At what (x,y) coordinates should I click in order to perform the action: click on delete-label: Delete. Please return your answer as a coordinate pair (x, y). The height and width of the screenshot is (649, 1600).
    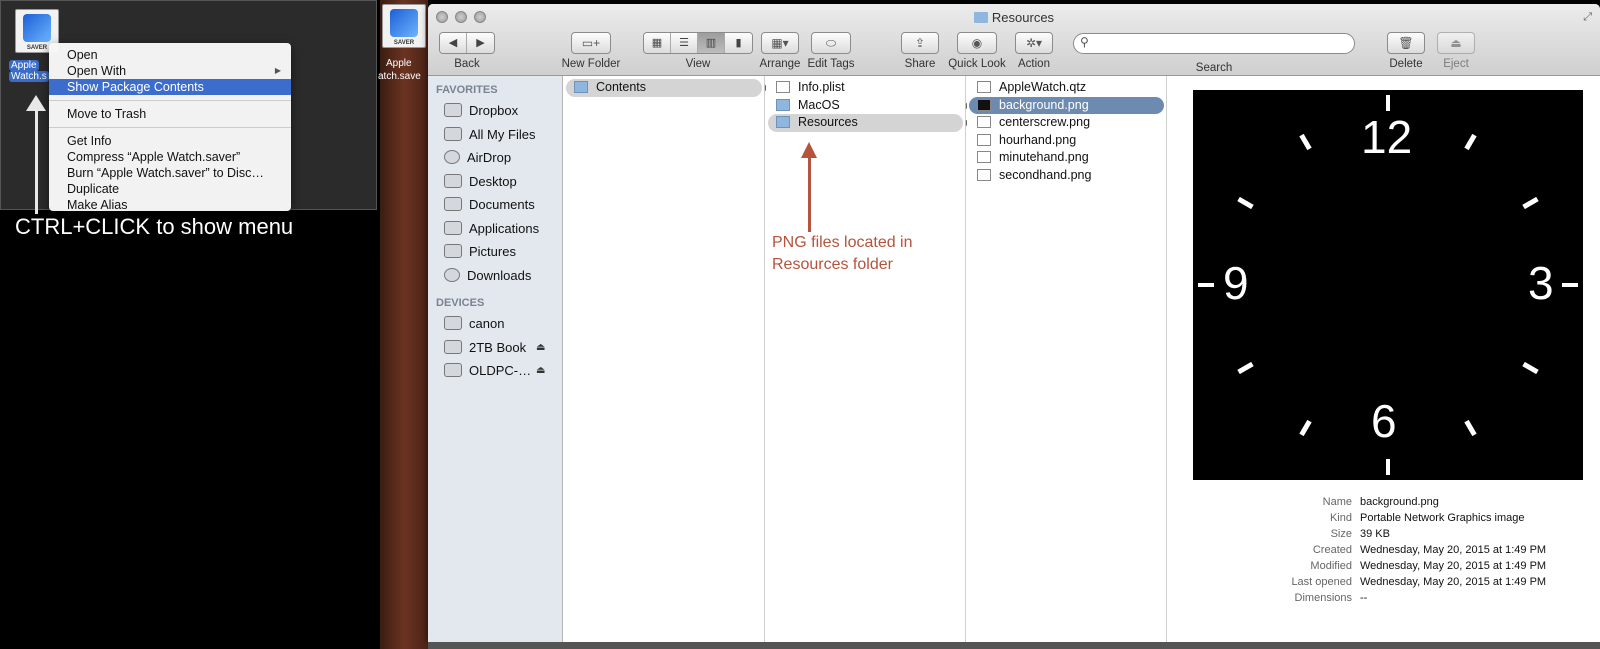
    Looking at the image, I should click on (1406, 64).